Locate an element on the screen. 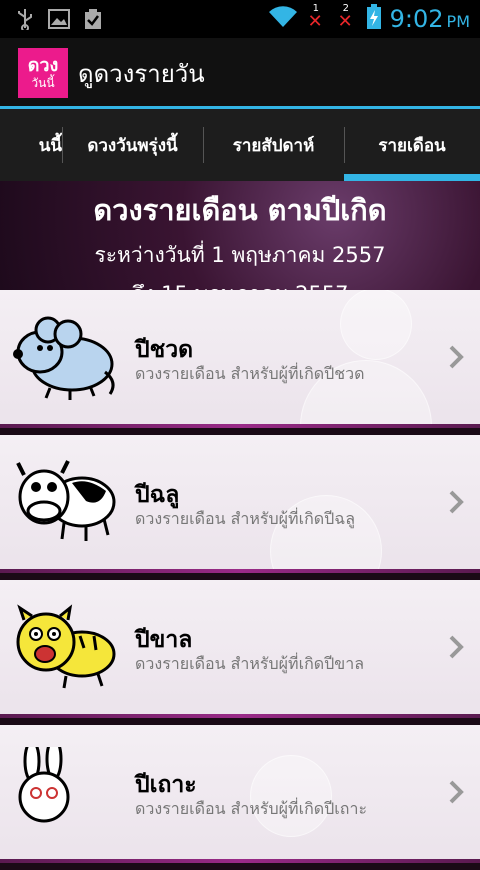 The width and height of the screenshot is (480, 870). tab-weekly-label: รายสัปดาห์ is located at coordinates (273, 145).